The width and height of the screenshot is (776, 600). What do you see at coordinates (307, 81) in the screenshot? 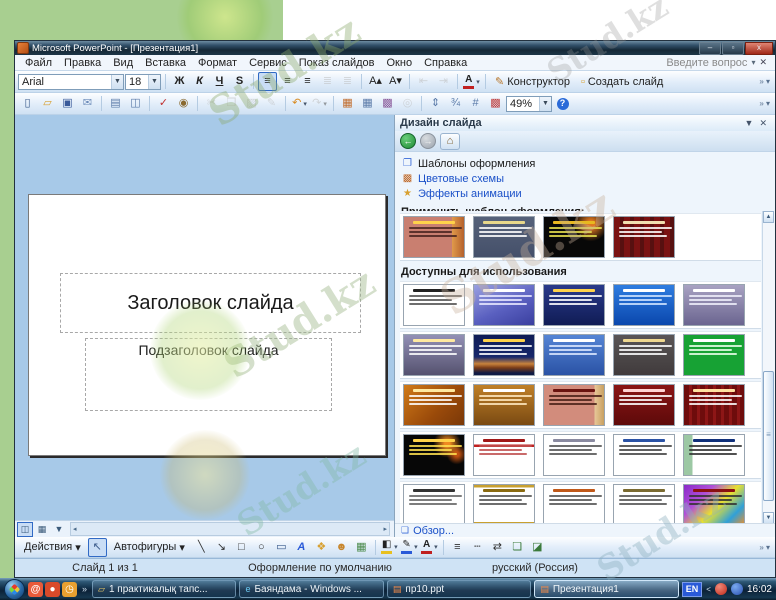
I see `align-right-button: ≡` at bounding box center [307, 81].